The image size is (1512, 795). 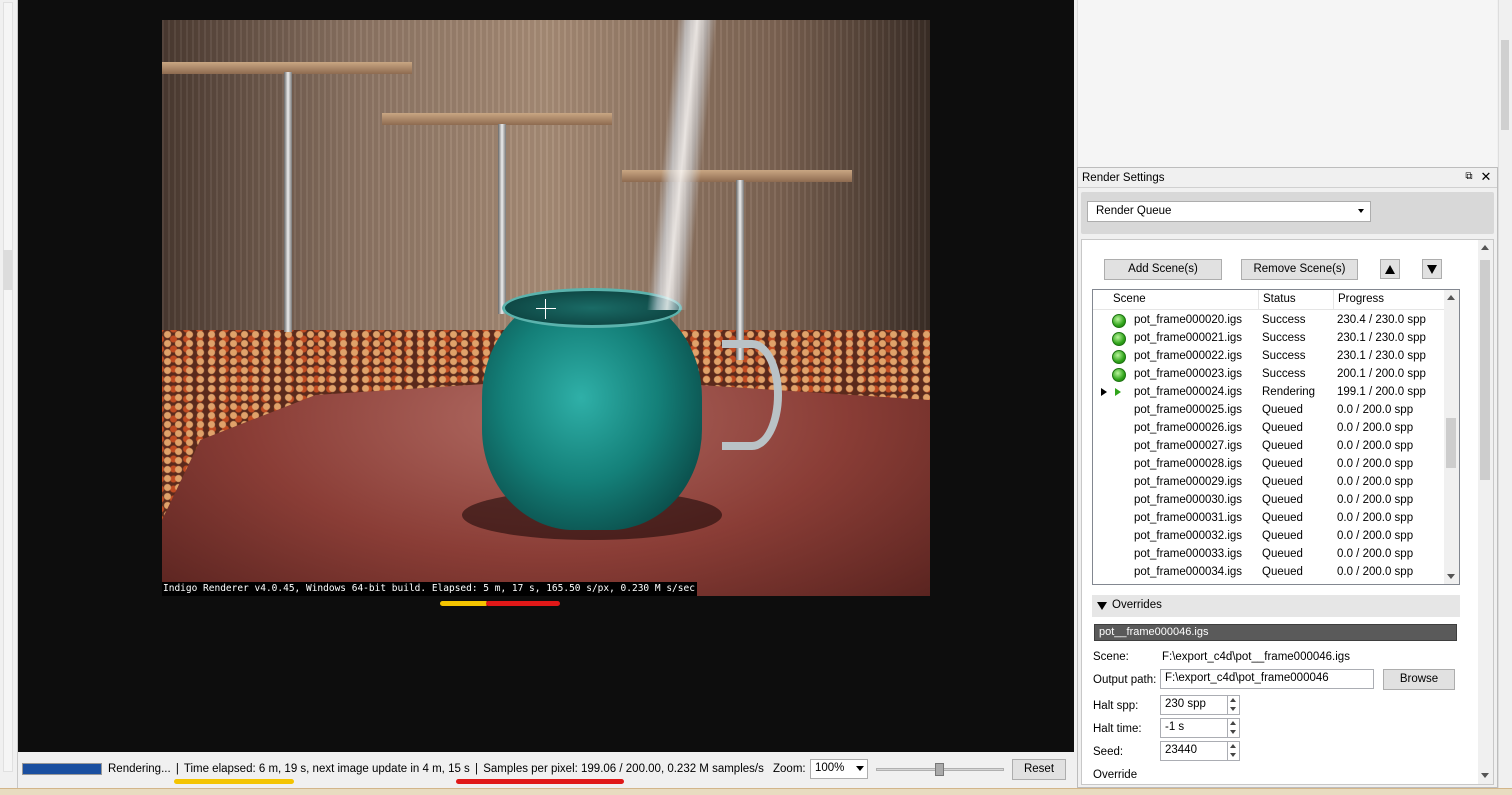 I want to click on right-scrollbar, so click(x=1505, y=394).